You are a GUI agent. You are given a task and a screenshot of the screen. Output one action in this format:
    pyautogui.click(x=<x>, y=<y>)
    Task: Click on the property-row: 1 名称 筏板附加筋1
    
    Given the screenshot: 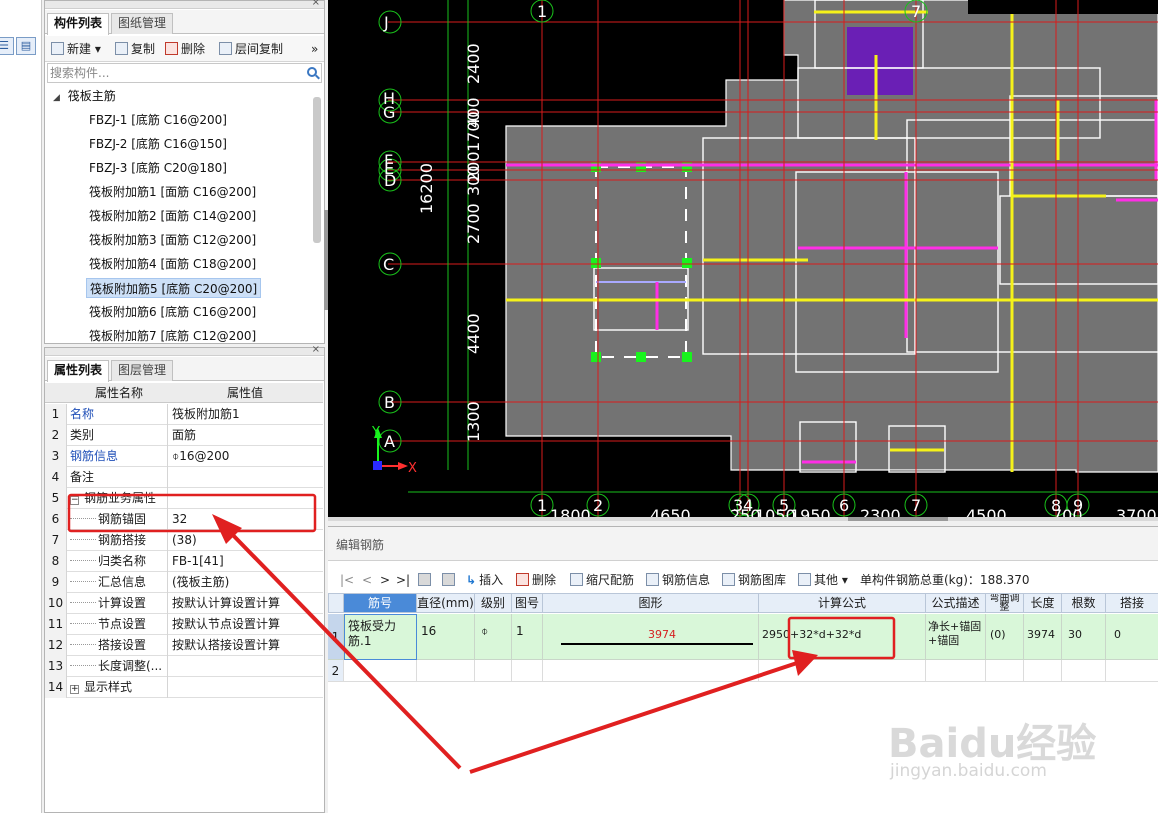 What is the action you would take?
    pyautogui.click(x=184, y=414)
    